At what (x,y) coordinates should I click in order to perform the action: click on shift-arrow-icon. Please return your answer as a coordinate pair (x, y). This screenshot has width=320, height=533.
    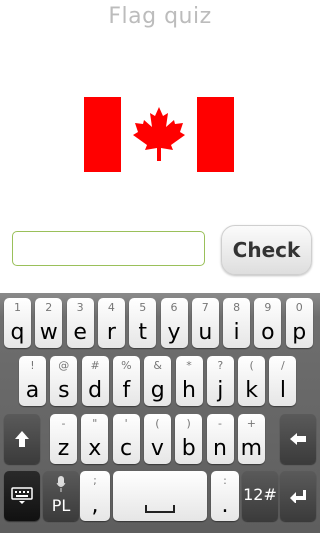
    Looking at the image, I should click on (22, 439).